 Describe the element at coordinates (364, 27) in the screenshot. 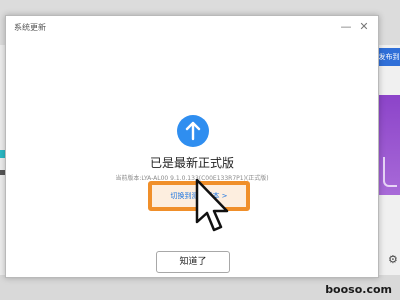

I see `close-icon: ✕` at that location.